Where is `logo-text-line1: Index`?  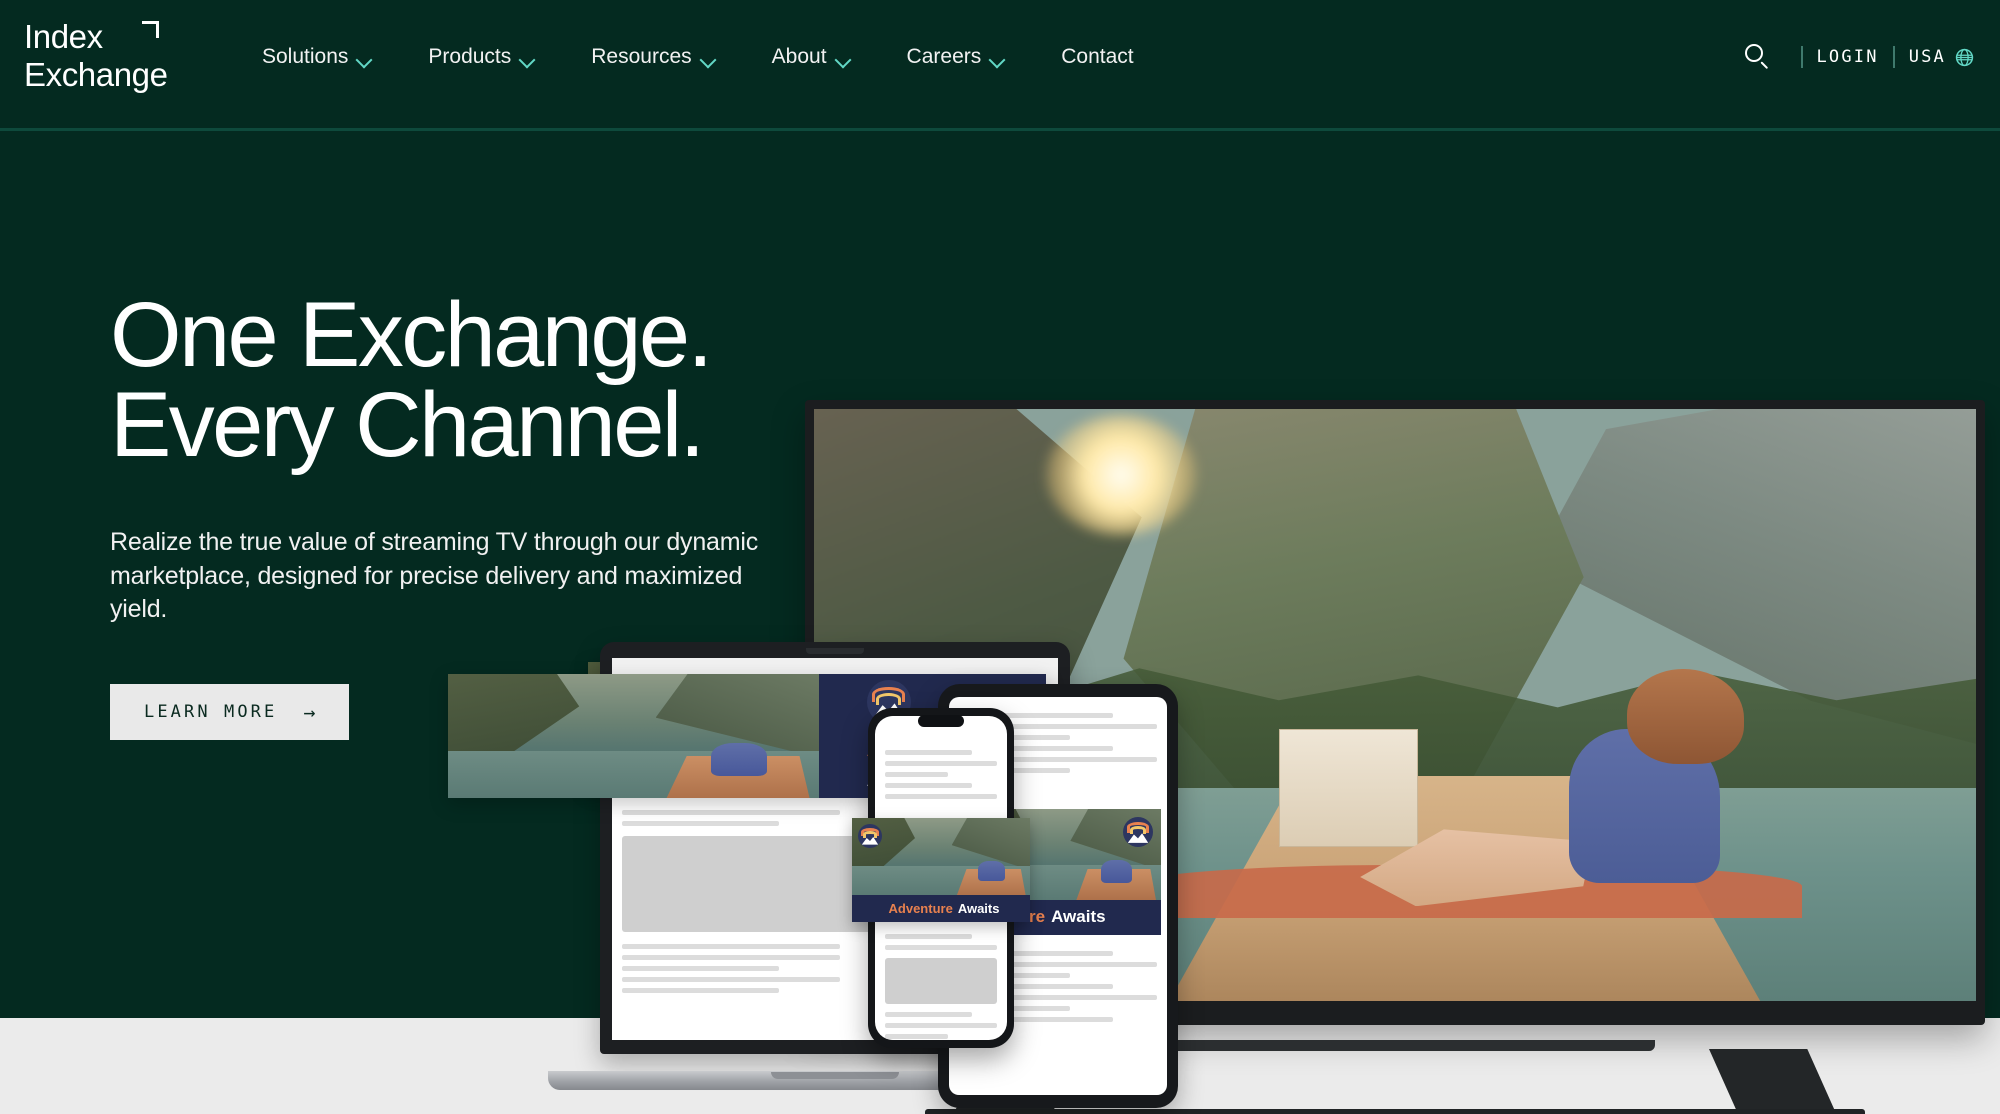 logo-text-line1: Index is located at coordinates (63, 36).